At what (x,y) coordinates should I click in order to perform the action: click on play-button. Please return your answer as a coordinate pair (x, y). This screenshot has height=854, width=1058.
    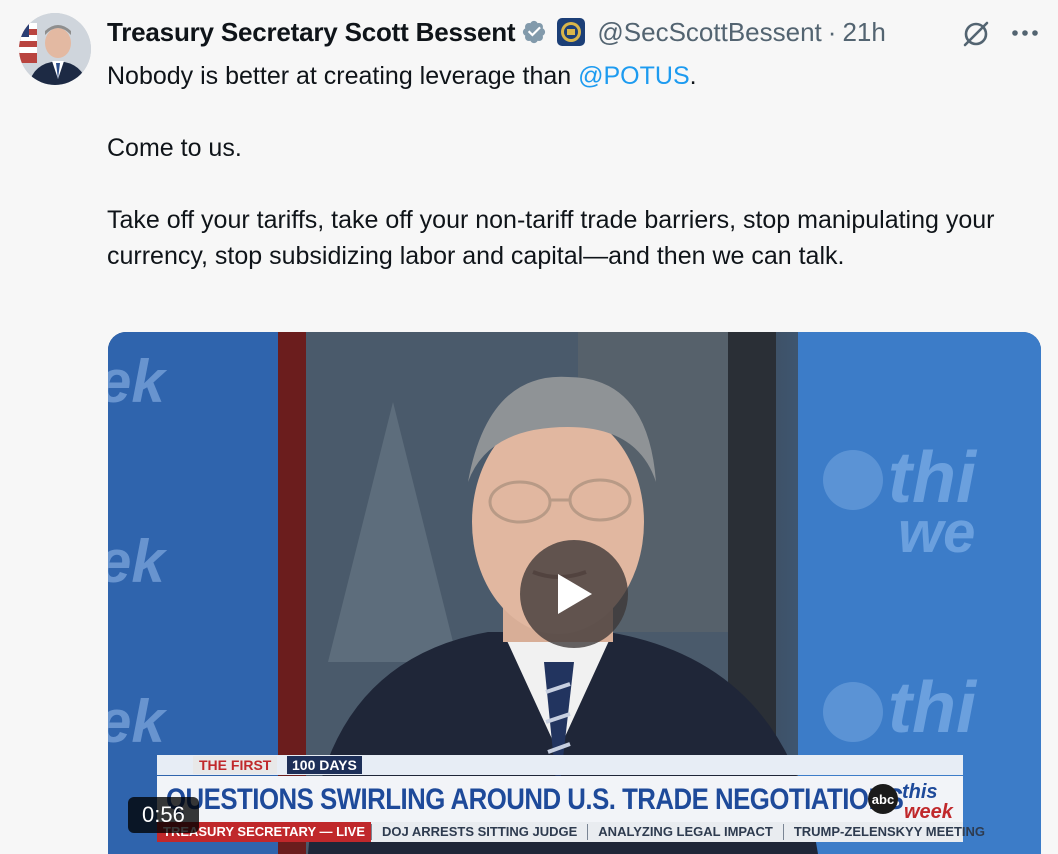
    Looking at the image, I should click on (574, 594).